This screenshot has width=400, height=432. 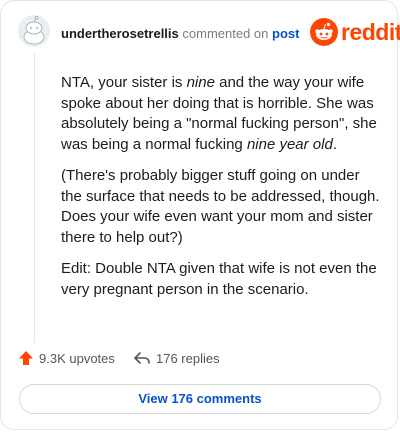 I want to click on replies-button: 176 replies, so click(x=176, y=358).